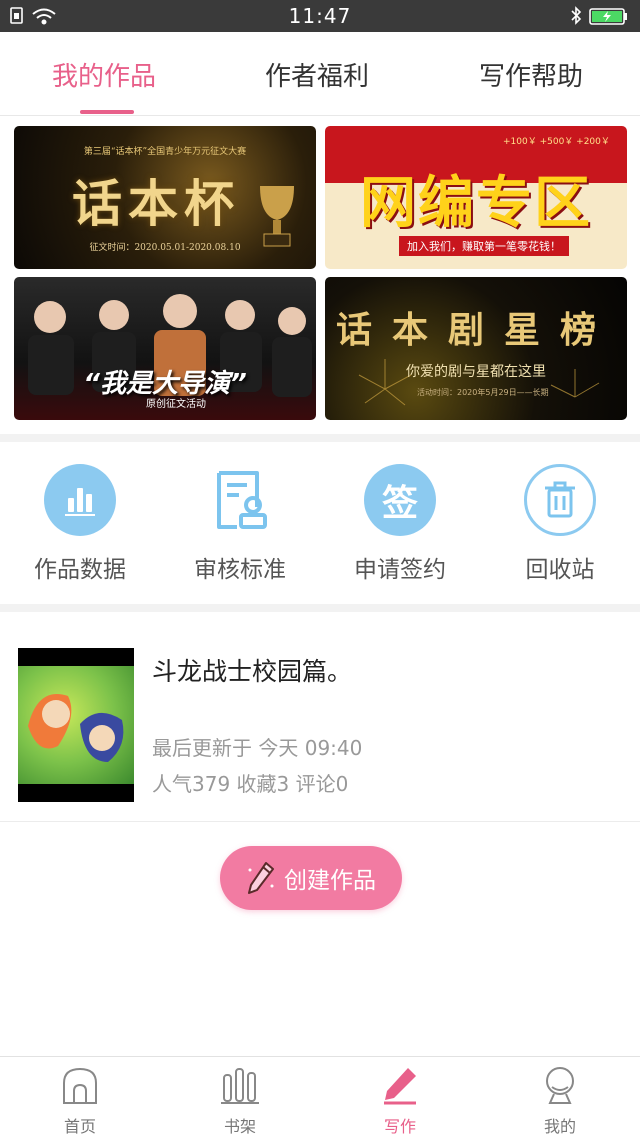 This screenshot has height=1138, width=640. What do you see at coordinates (317, 74) in the screenshot?
I see `tab-author-benefits: 作者福利` at bounding box center [317, 74].